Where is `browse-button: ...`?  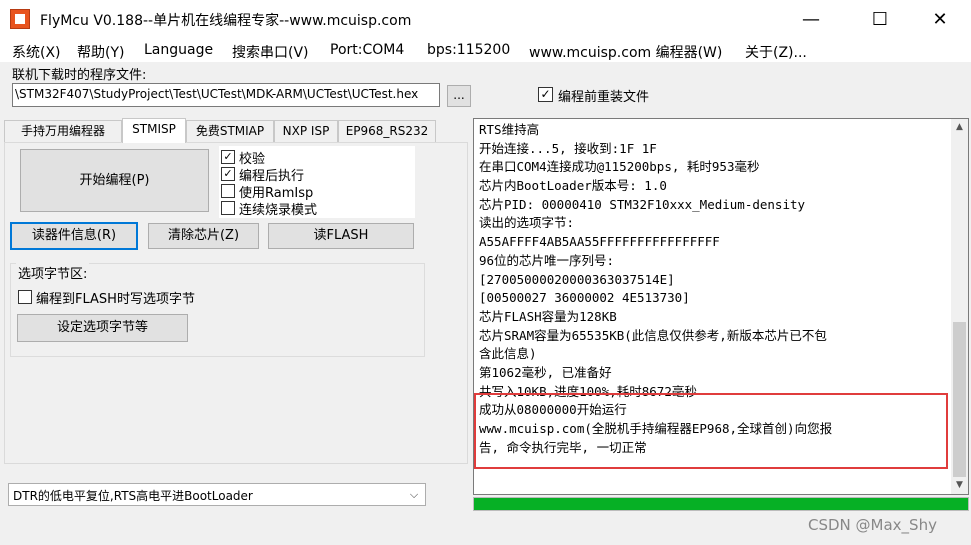
browse-button: ... is located at coordinates (459, 96).